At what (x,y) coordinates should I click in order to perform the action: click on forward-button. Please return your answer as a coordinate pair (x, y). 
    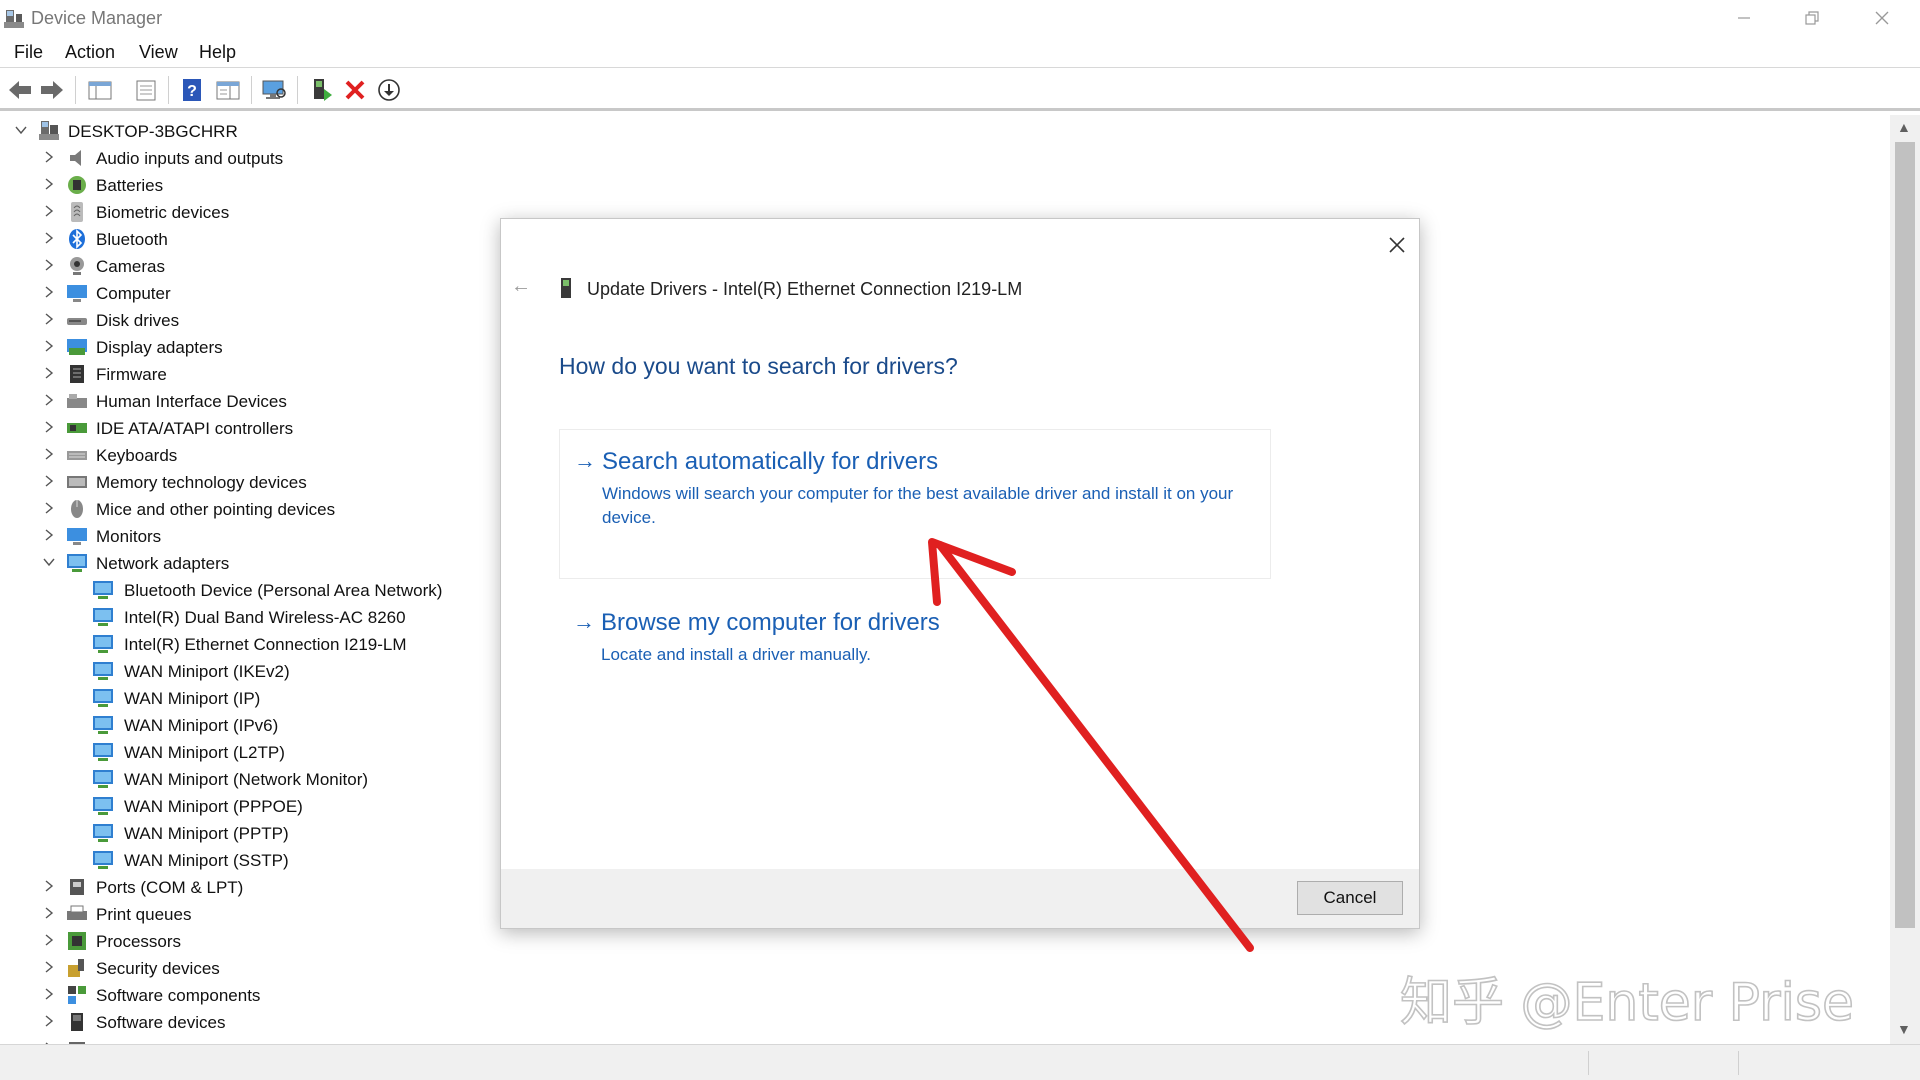
    Looking at the image, I should click on (52, 90).